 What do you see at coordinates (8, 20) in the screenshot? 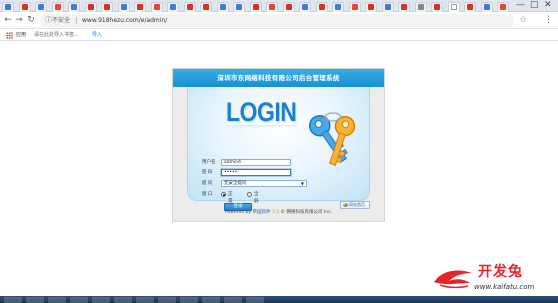
I see `back-icon: ←` at bounding box center [8, 20].